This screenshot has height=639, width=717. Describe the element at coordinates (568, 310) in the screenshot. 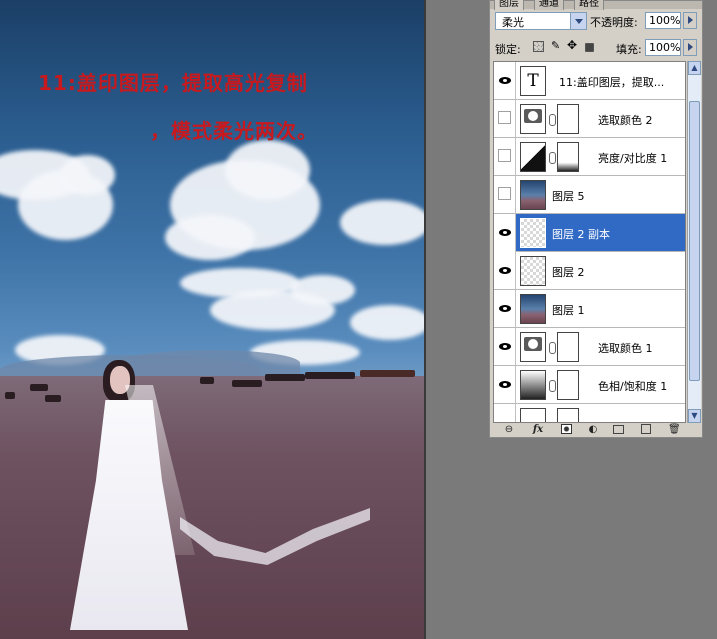

I see `layer-name: 图层 1` at that location.